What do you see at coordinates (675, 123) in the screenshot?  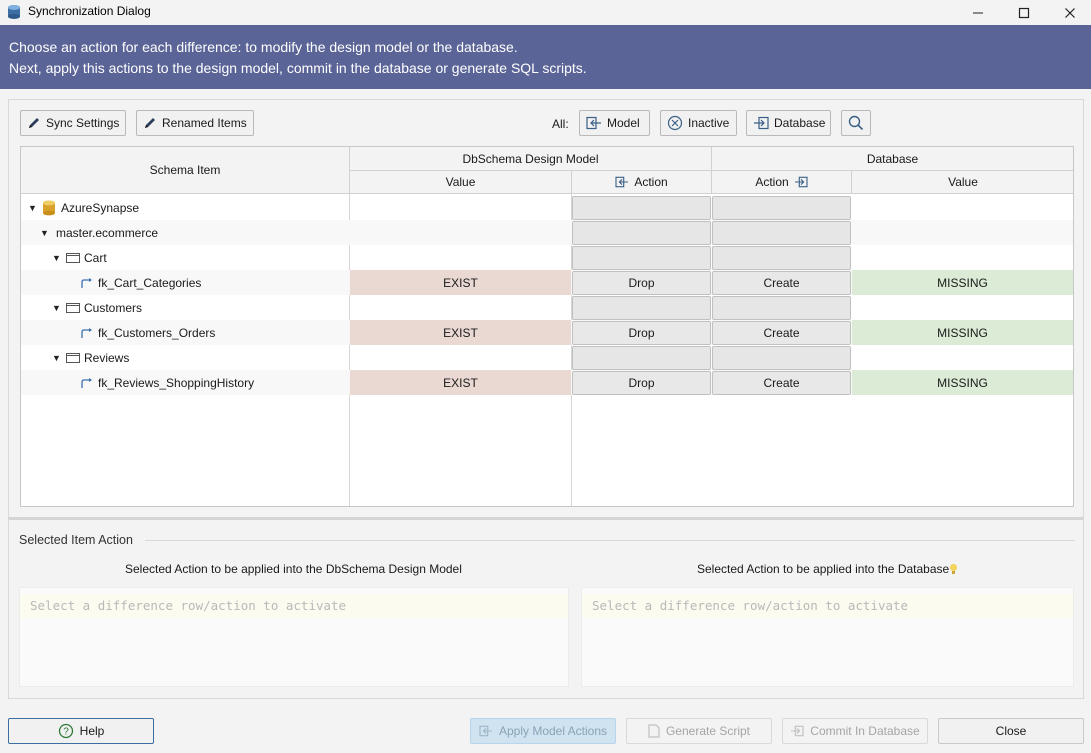 I see `cancel-circle-icon` at bounding box center [675, 123].